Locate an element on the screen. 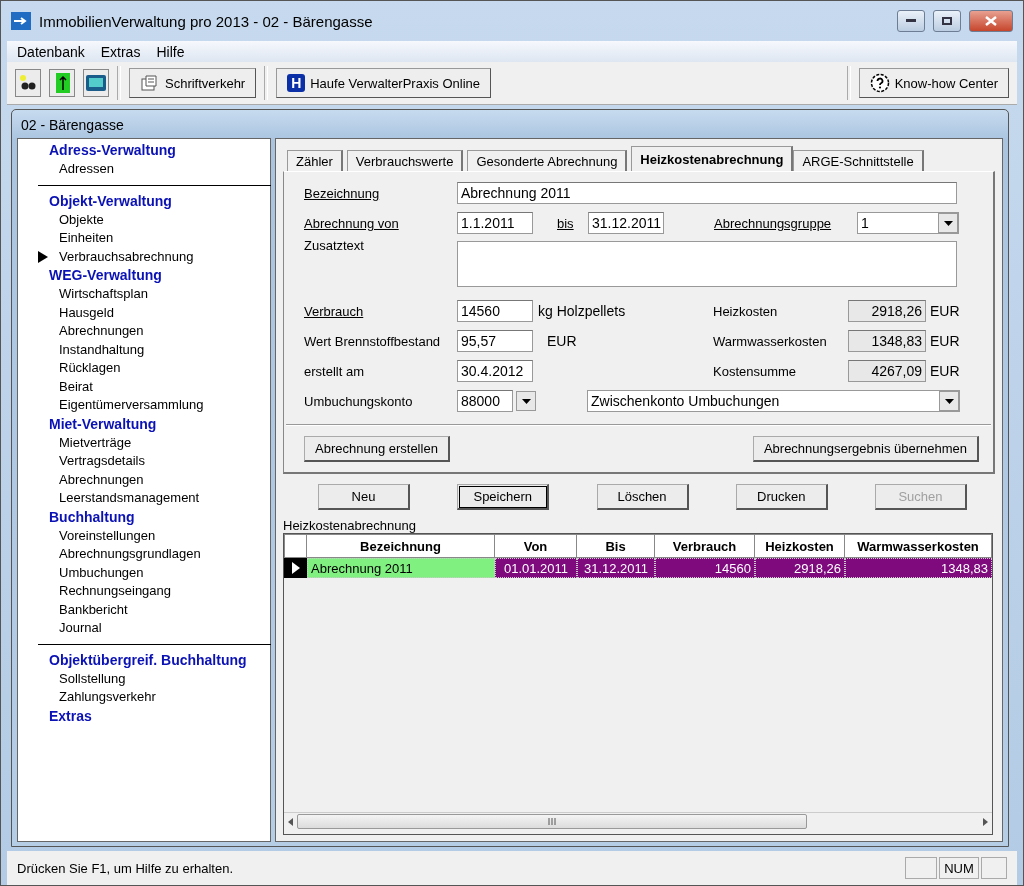  field-label: Heizkosten is located at coordinates (746, 311).